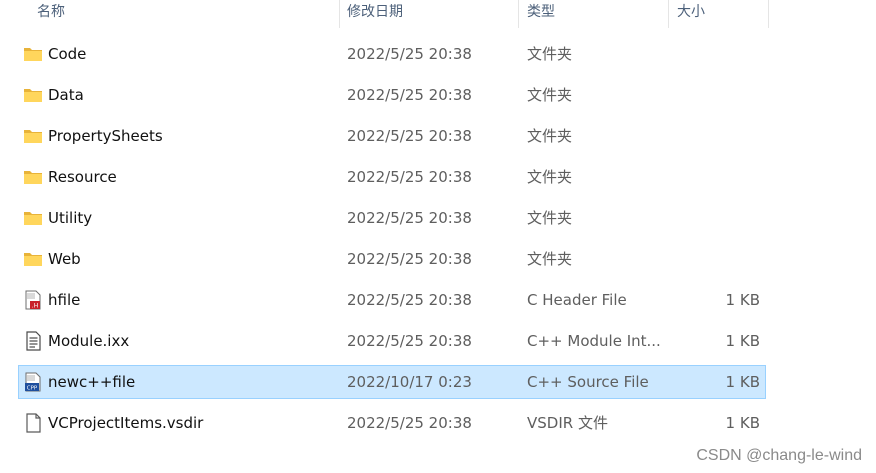 Image resolution: width=876 pixels, height=473 pixels. Describe the element at coordinates (32, 388) in the screenshot. I see `svg-text: CPP` at that location.